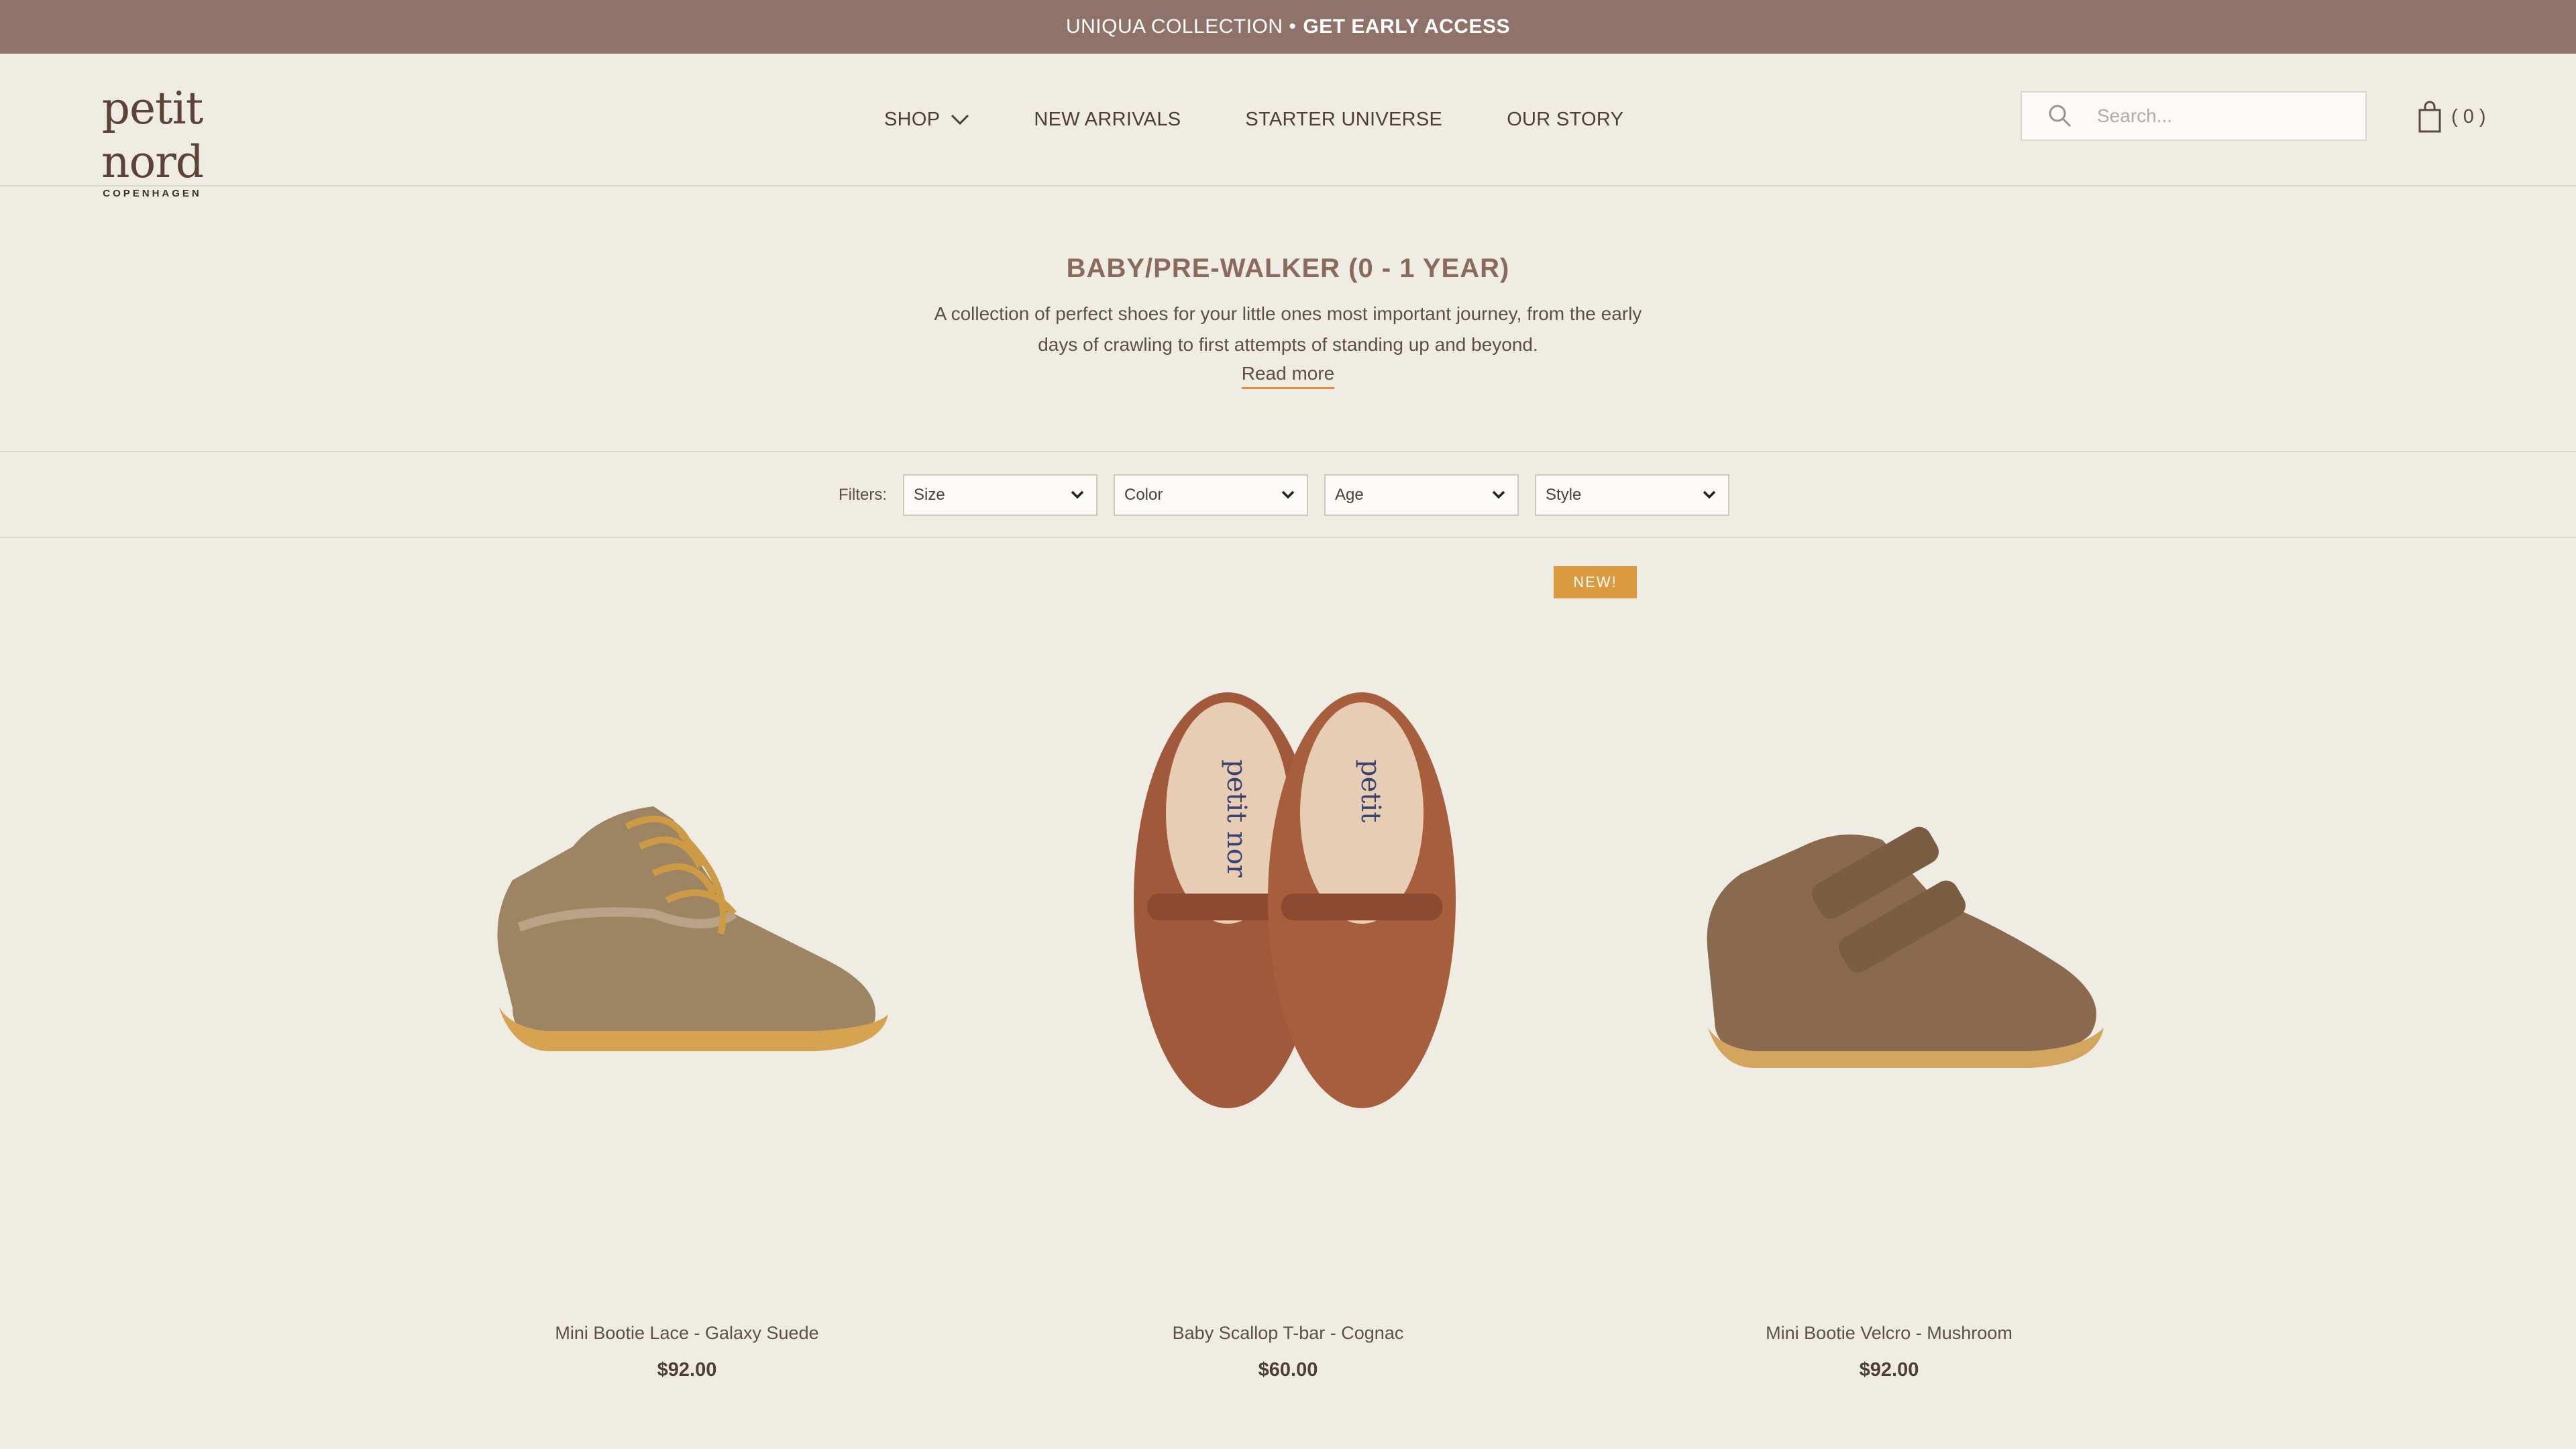 This screenshot has width=2576, height=1449. I want to click on announcement-bar: UNIQUA COLLECTION • GET EARLY ACCESS, so click(1288, 27).